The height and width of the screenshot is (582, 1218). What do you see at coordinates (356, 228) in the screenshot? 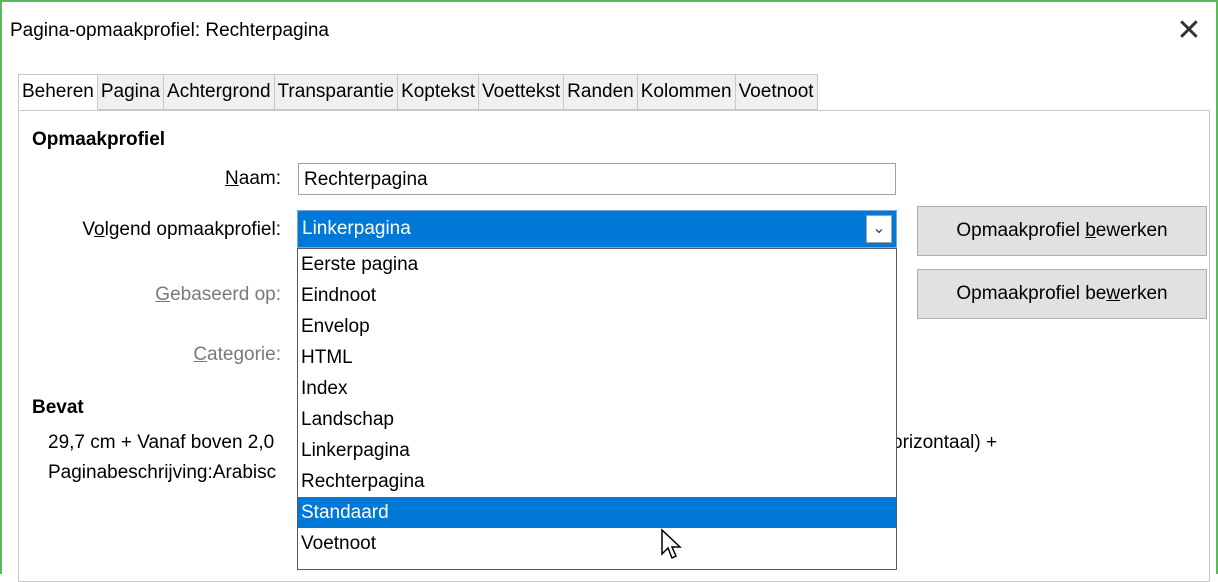
I see `next-style-value: Linkerpagina` at bounding box center [356, 228].